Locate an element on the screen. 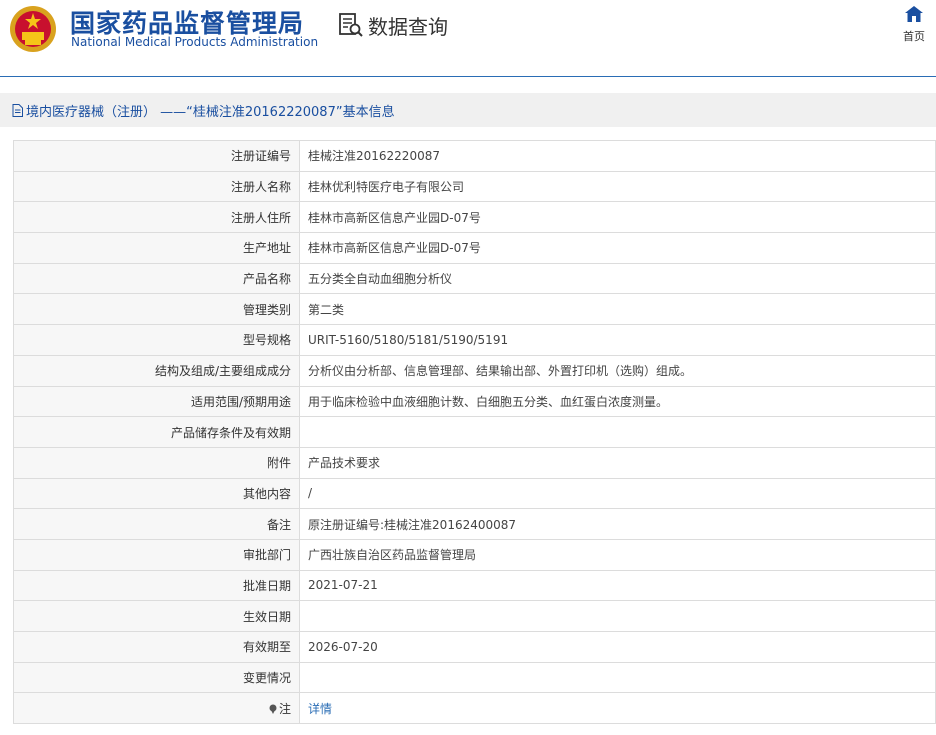 This screenshot has height=735, width=936. field-label: 有效期至 is located at coordinates (156, 647).